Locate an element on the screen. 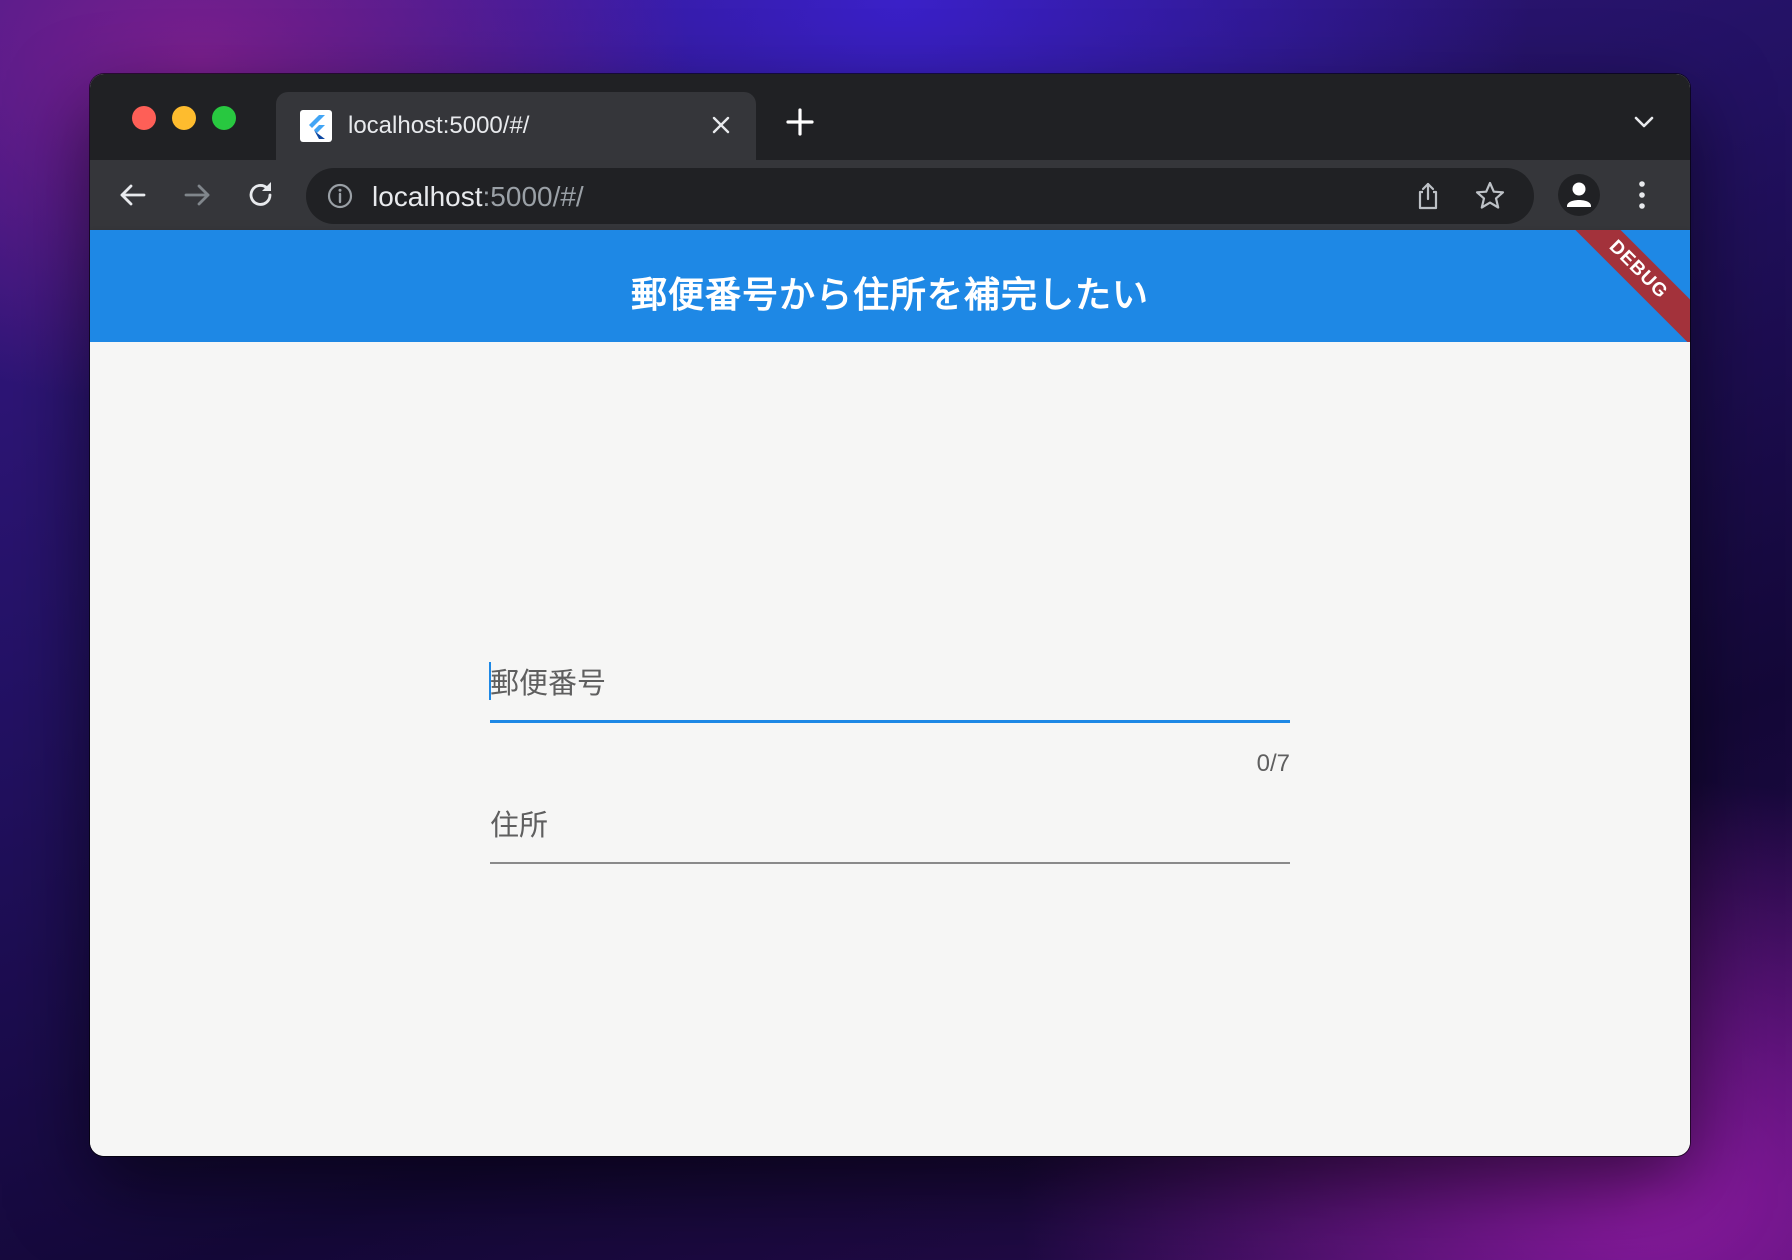 This screenshot has width=1792, height=1260. kebab-menu-icon is located at coordinates (1642, 195).